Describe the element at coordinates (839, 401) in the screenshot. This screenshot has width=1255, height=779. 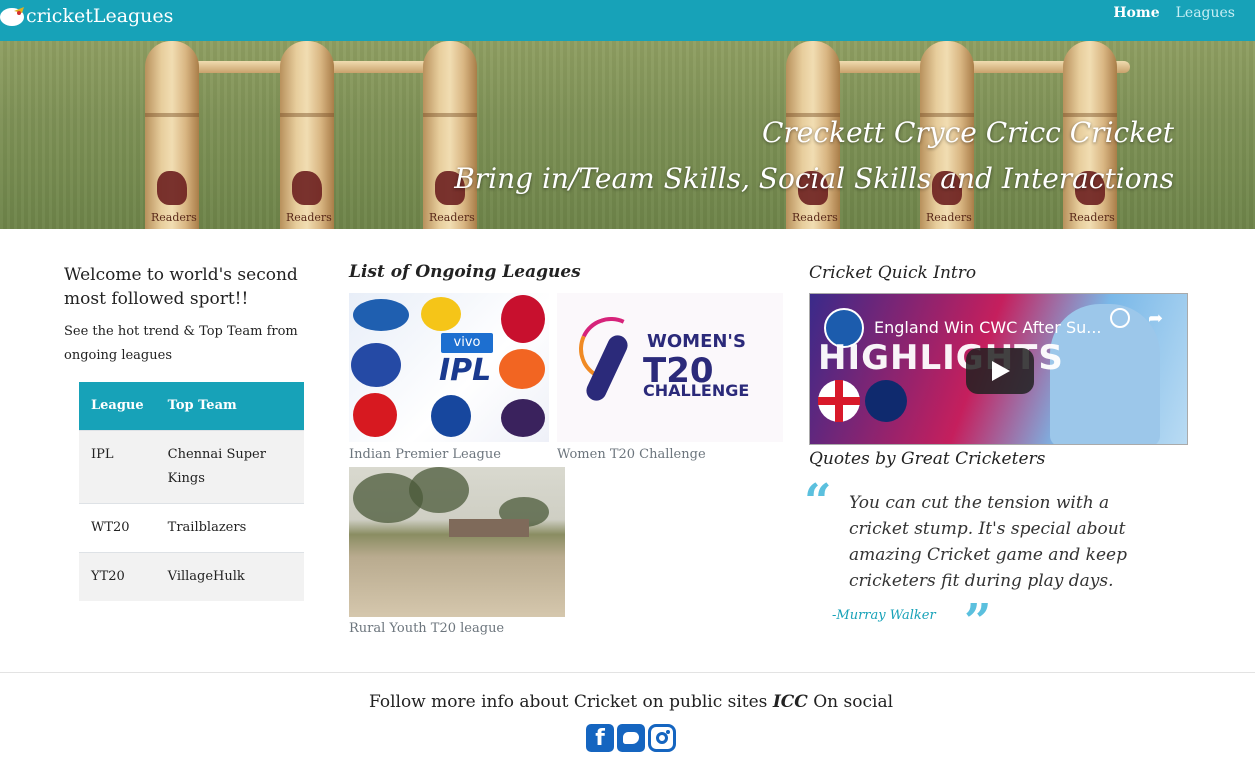
I see `england-flag-icon` at that location.